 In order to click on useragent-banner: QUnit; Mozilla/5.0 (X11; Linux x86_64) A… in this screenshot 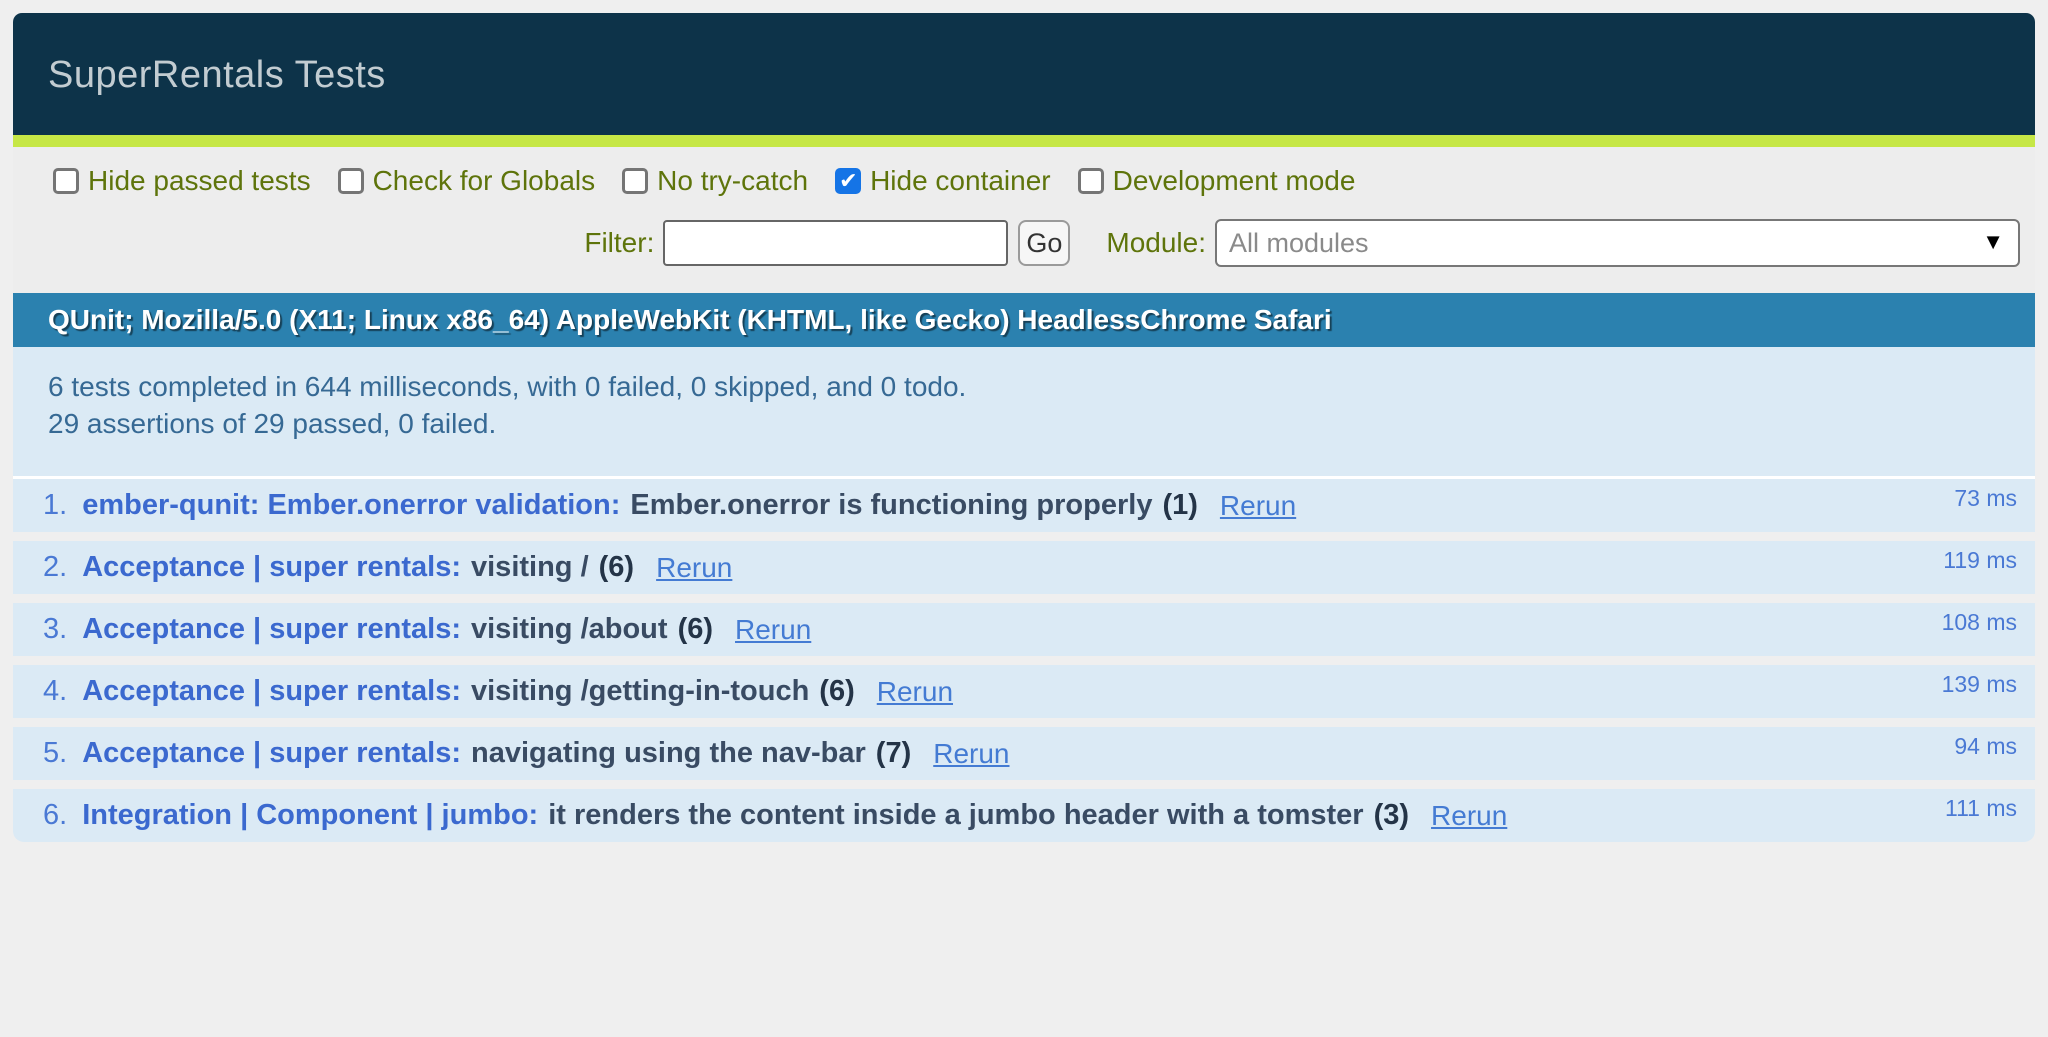, I will do `click(1024, 320)`.